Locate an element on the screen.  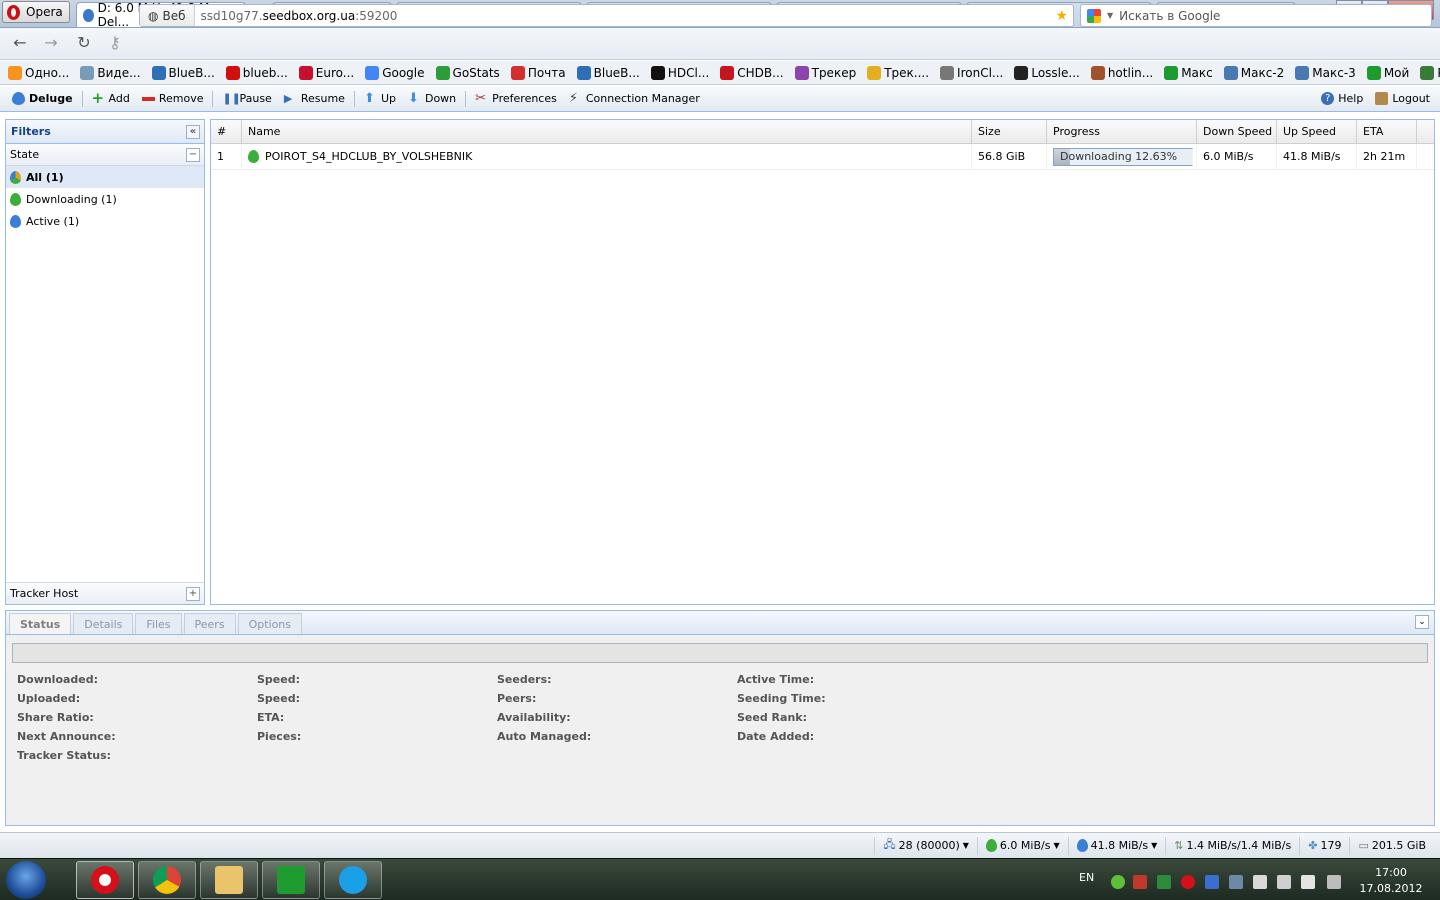
logout-button: Logout is located at coordinates (1402, 99).